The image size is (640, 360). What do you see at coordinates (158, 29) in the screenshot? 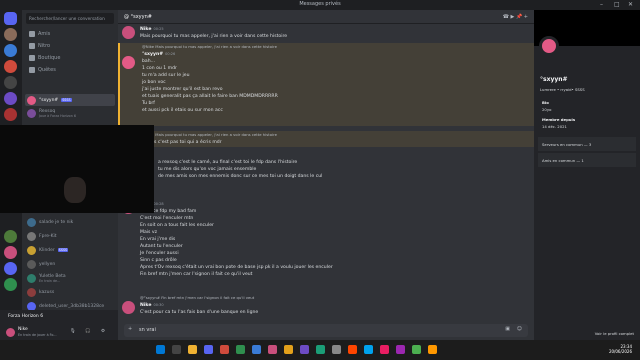
I see `message-time: 00:25` at bounding box center [158, 29].